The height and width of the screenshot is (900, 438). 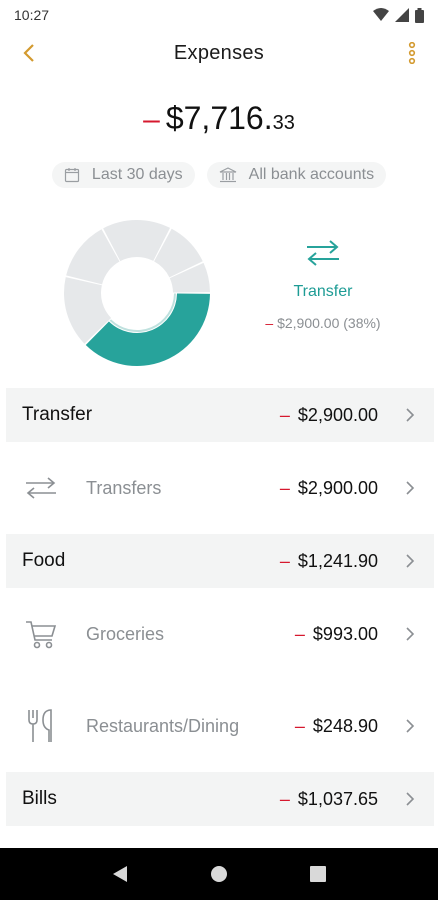 I want to click on wifi-icon, so click(x=381, y=14).